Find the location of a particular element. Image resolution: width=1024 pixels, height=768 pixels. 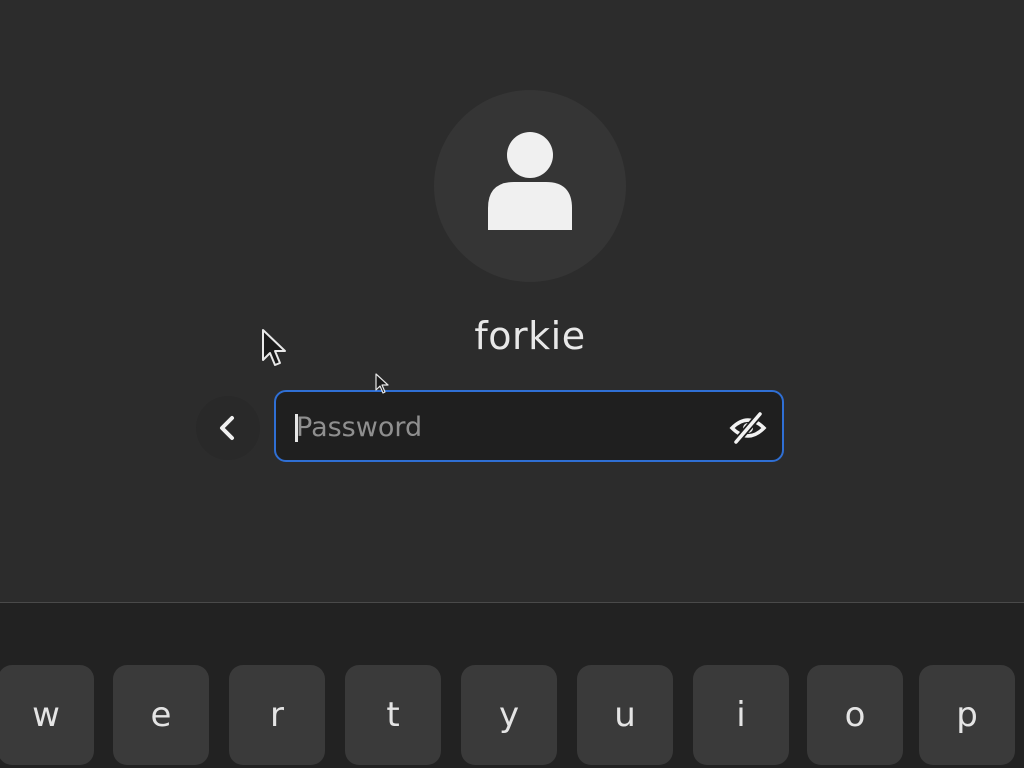

password-field is located at coordinates (529, 426).